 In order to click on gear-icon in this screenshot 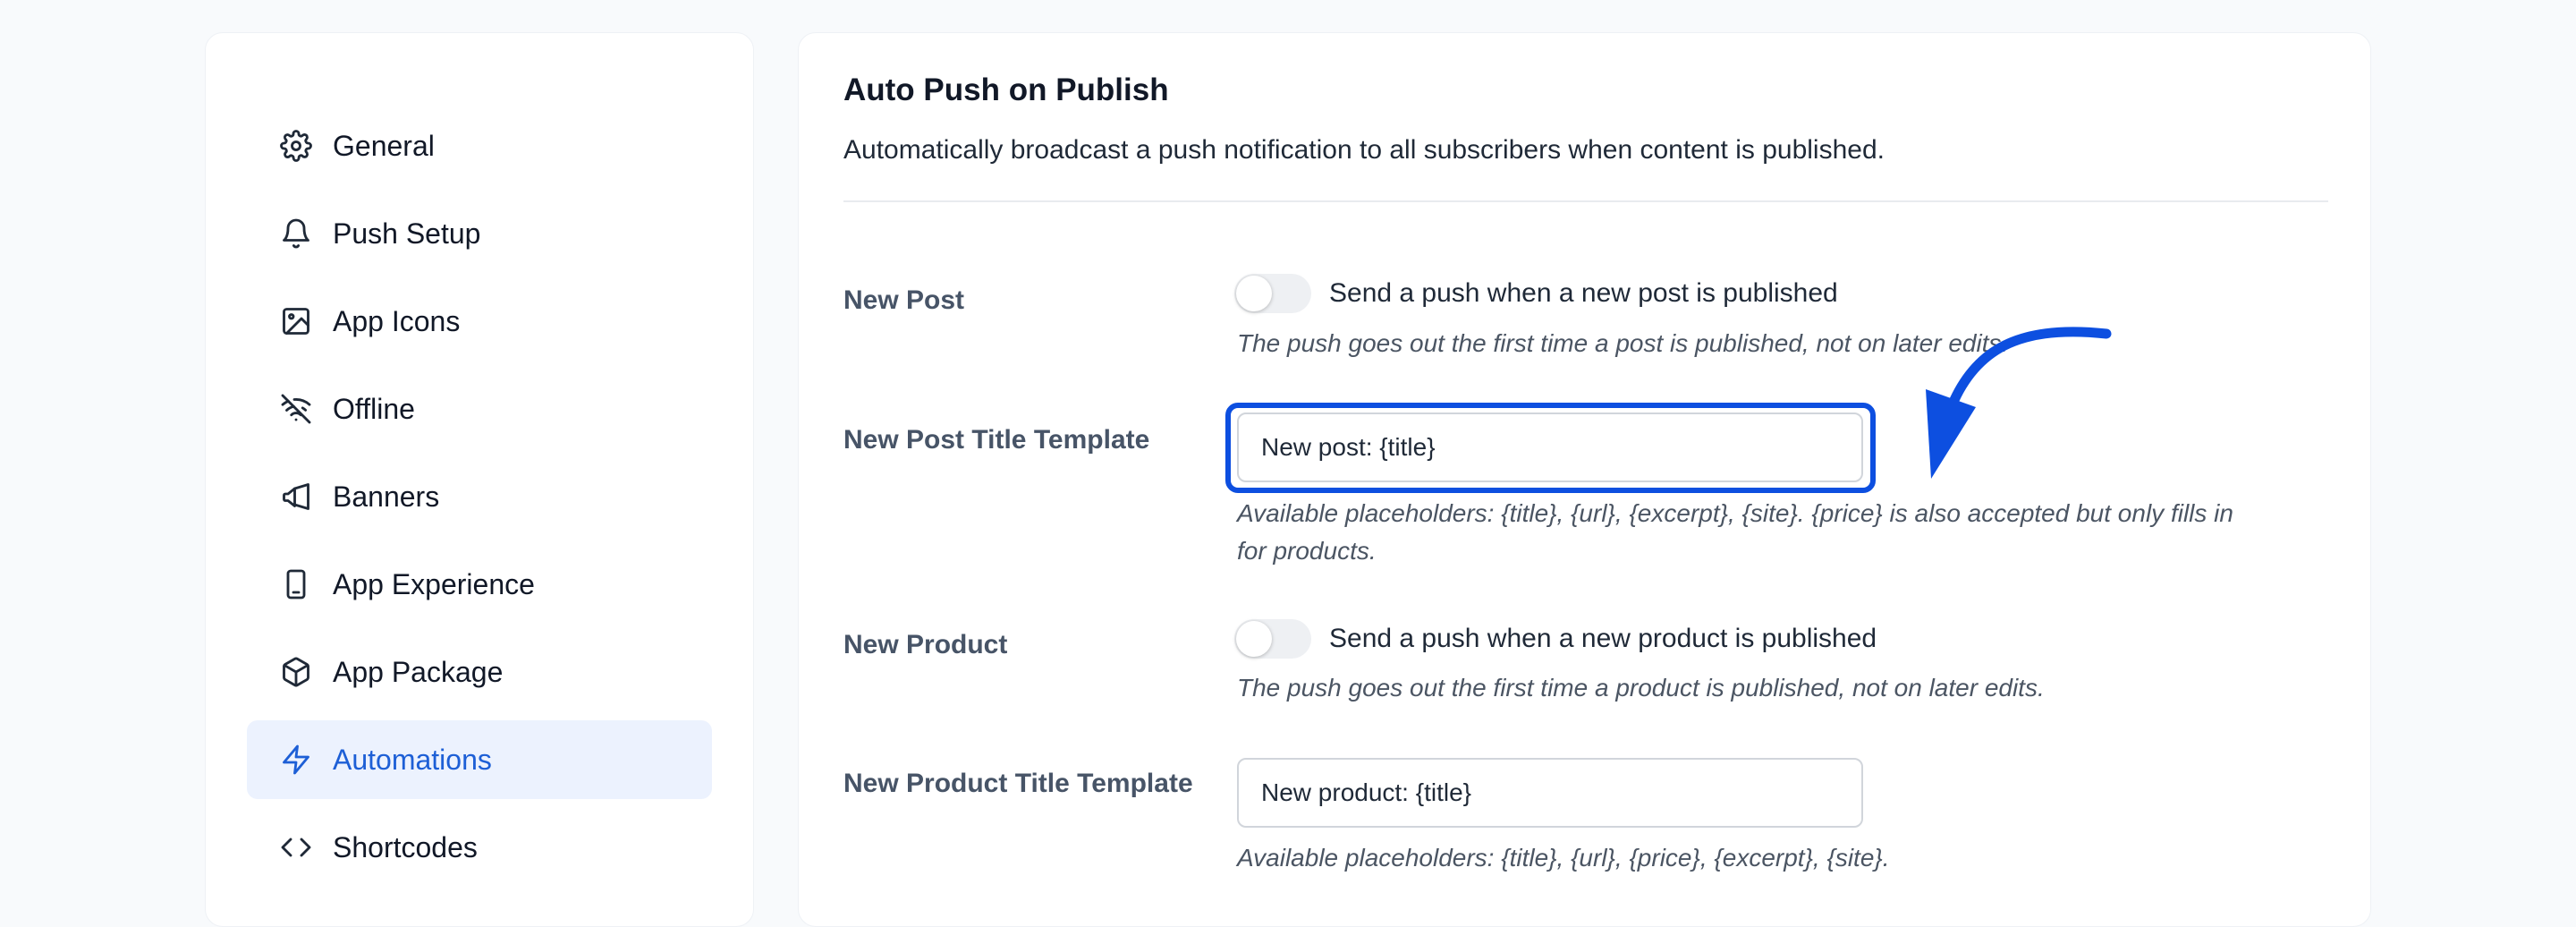, I will do `click(296, 146)`.